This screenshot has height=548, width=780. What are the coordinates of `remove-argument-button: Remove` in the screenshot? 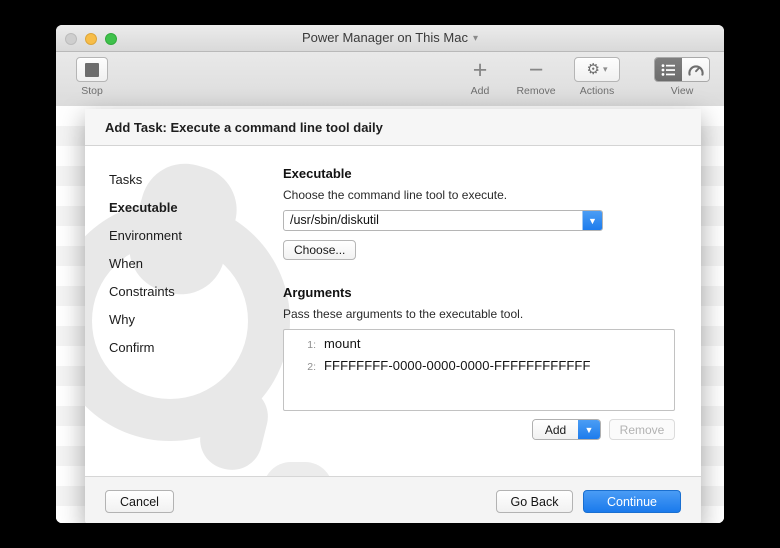 It's located at (642, 429).